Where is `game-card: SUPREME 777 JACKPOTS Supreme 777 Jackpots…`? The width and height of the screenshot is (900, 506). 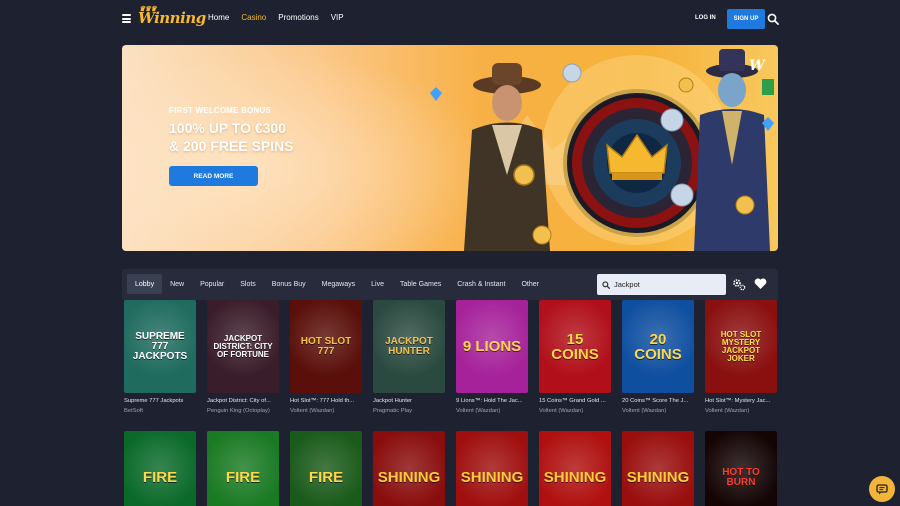
game-card: SUPREME 777 JACKPOTS Supreme 777 Jackpots… is located at coordinates (160, 357).